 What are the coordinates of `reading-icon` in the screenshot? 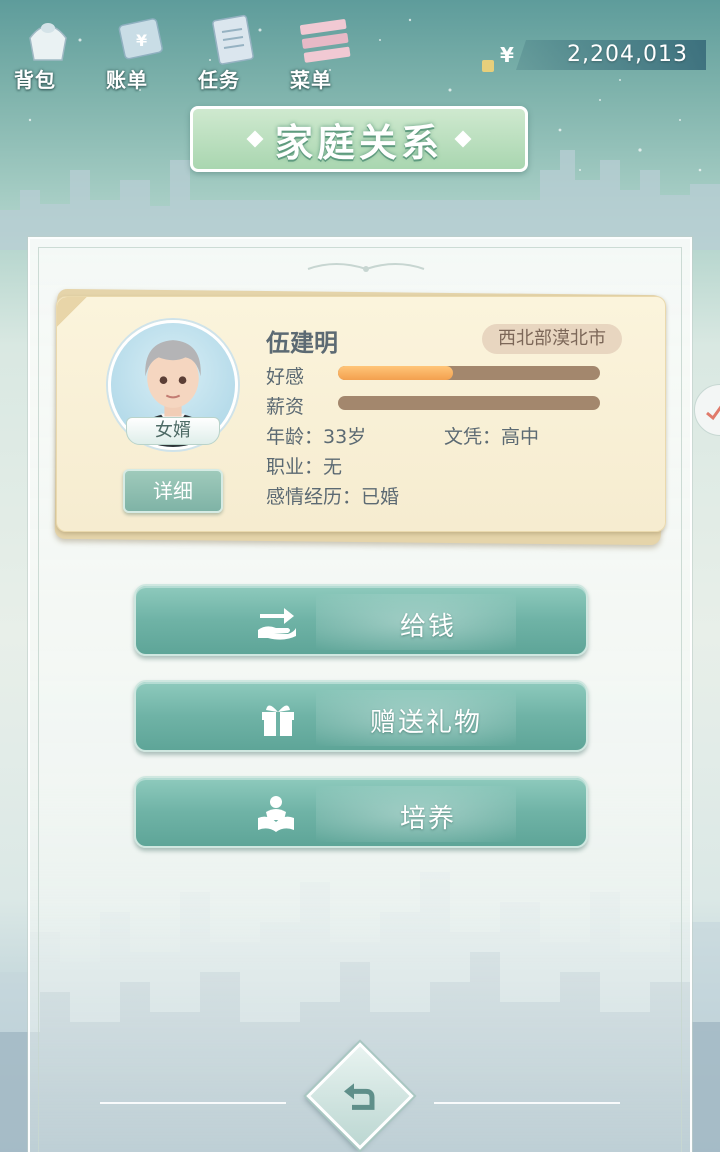 It's located at (276, 814).